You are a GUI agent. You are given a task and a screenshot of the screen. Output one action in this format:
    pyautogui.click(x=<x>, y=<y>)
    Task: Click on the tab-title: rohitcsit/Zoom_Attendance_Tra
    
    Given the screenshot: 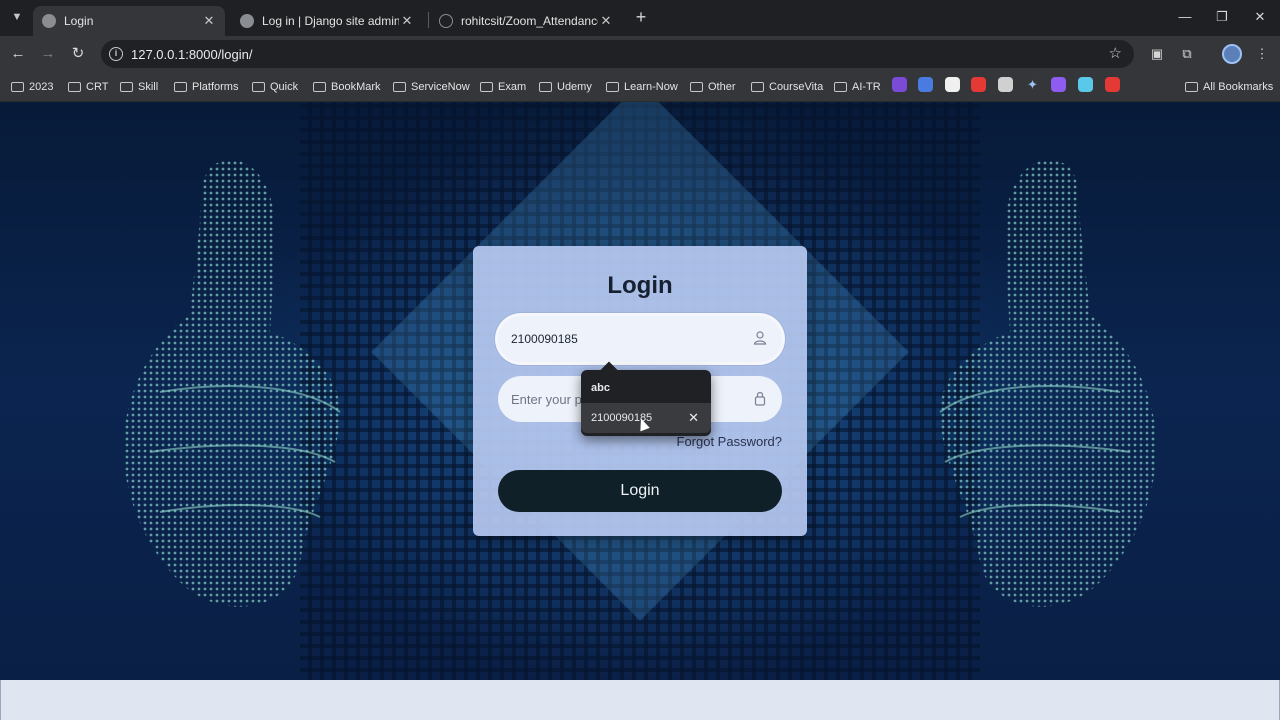 What is the action you would take?
    pyautogui.click(x=529, y=21)
    